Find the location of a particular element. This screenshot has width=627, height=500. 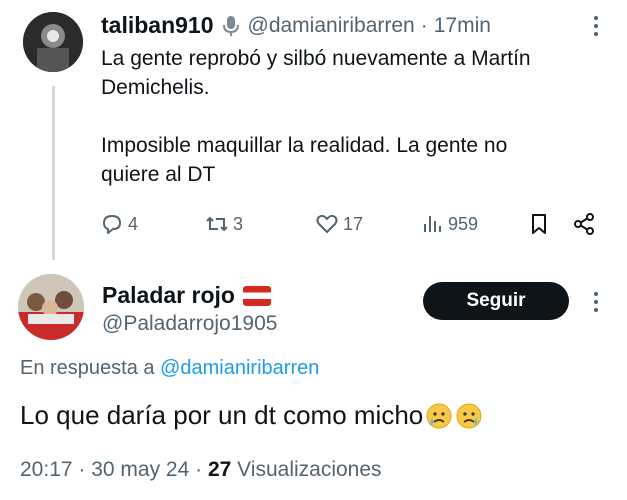

tweet2-time: 20:17 is located at coordinates (46, 469).